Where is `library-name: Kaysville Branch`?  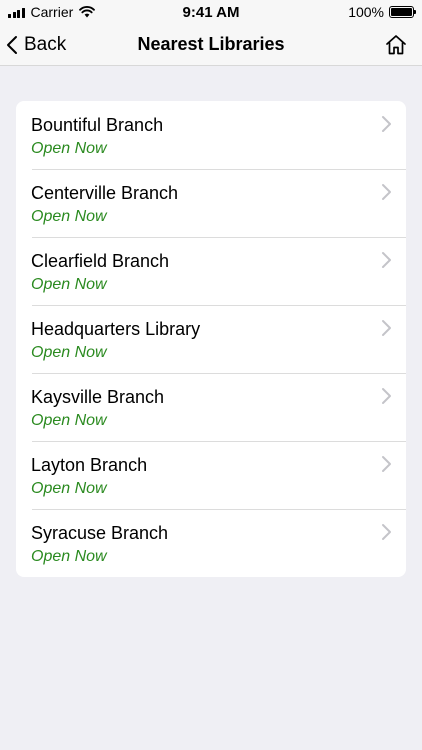 library-name: Kaysville Branch is located at coordinates (98, 397).